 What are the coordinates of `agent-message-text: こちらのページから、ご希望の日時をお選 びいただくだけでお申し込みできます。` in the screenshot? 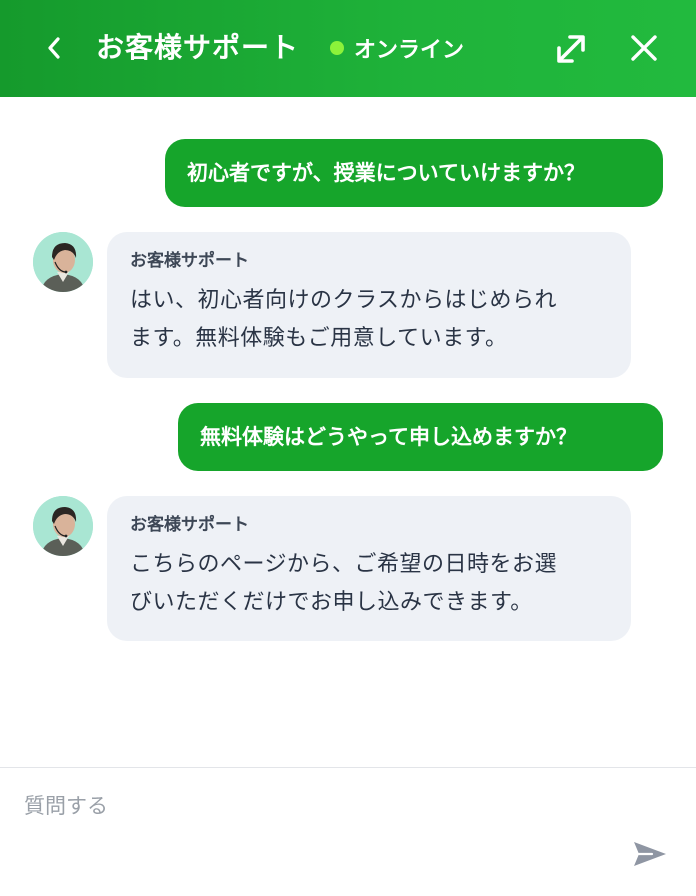 It's located at (369, 584).